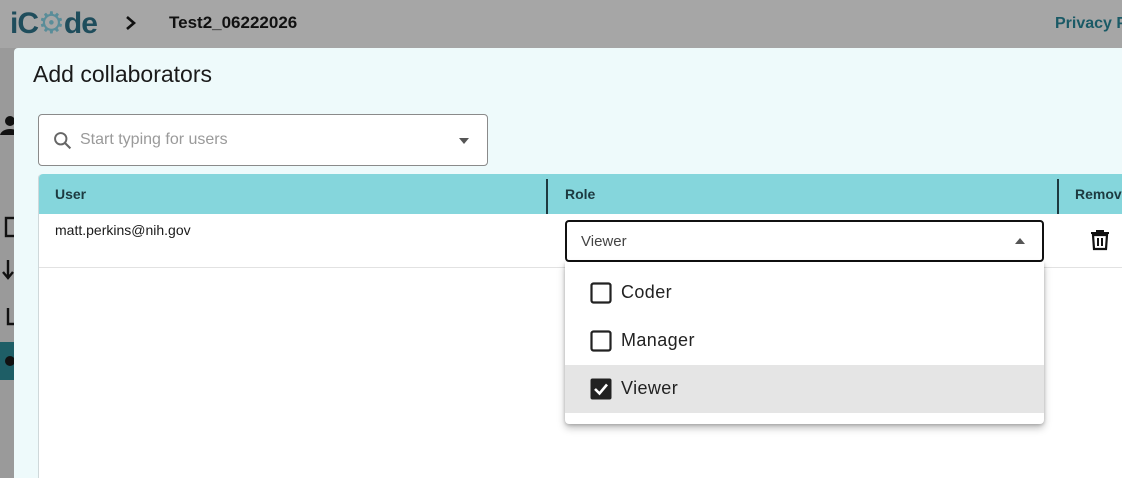 This screenshot has width=1122, height=478. What do you see at coordinates (9, 361) in the screenshot?
I see `group-icon` at bounding box center [9, 361].